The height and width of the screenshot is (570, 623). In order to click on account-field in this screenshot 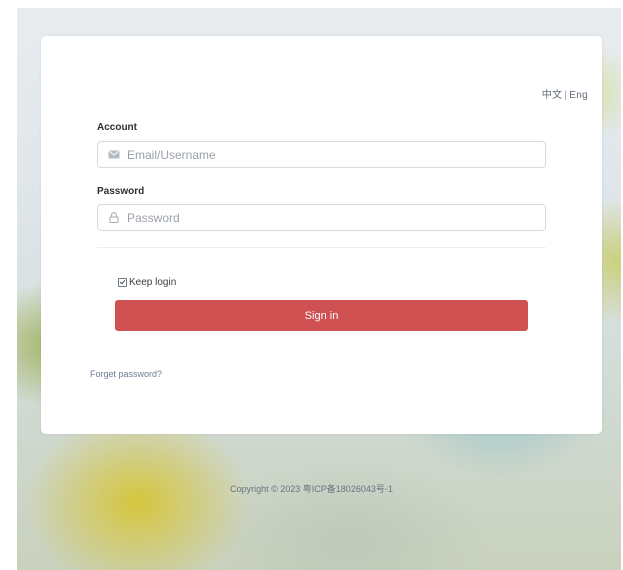, I will do `click(321, 154)`.